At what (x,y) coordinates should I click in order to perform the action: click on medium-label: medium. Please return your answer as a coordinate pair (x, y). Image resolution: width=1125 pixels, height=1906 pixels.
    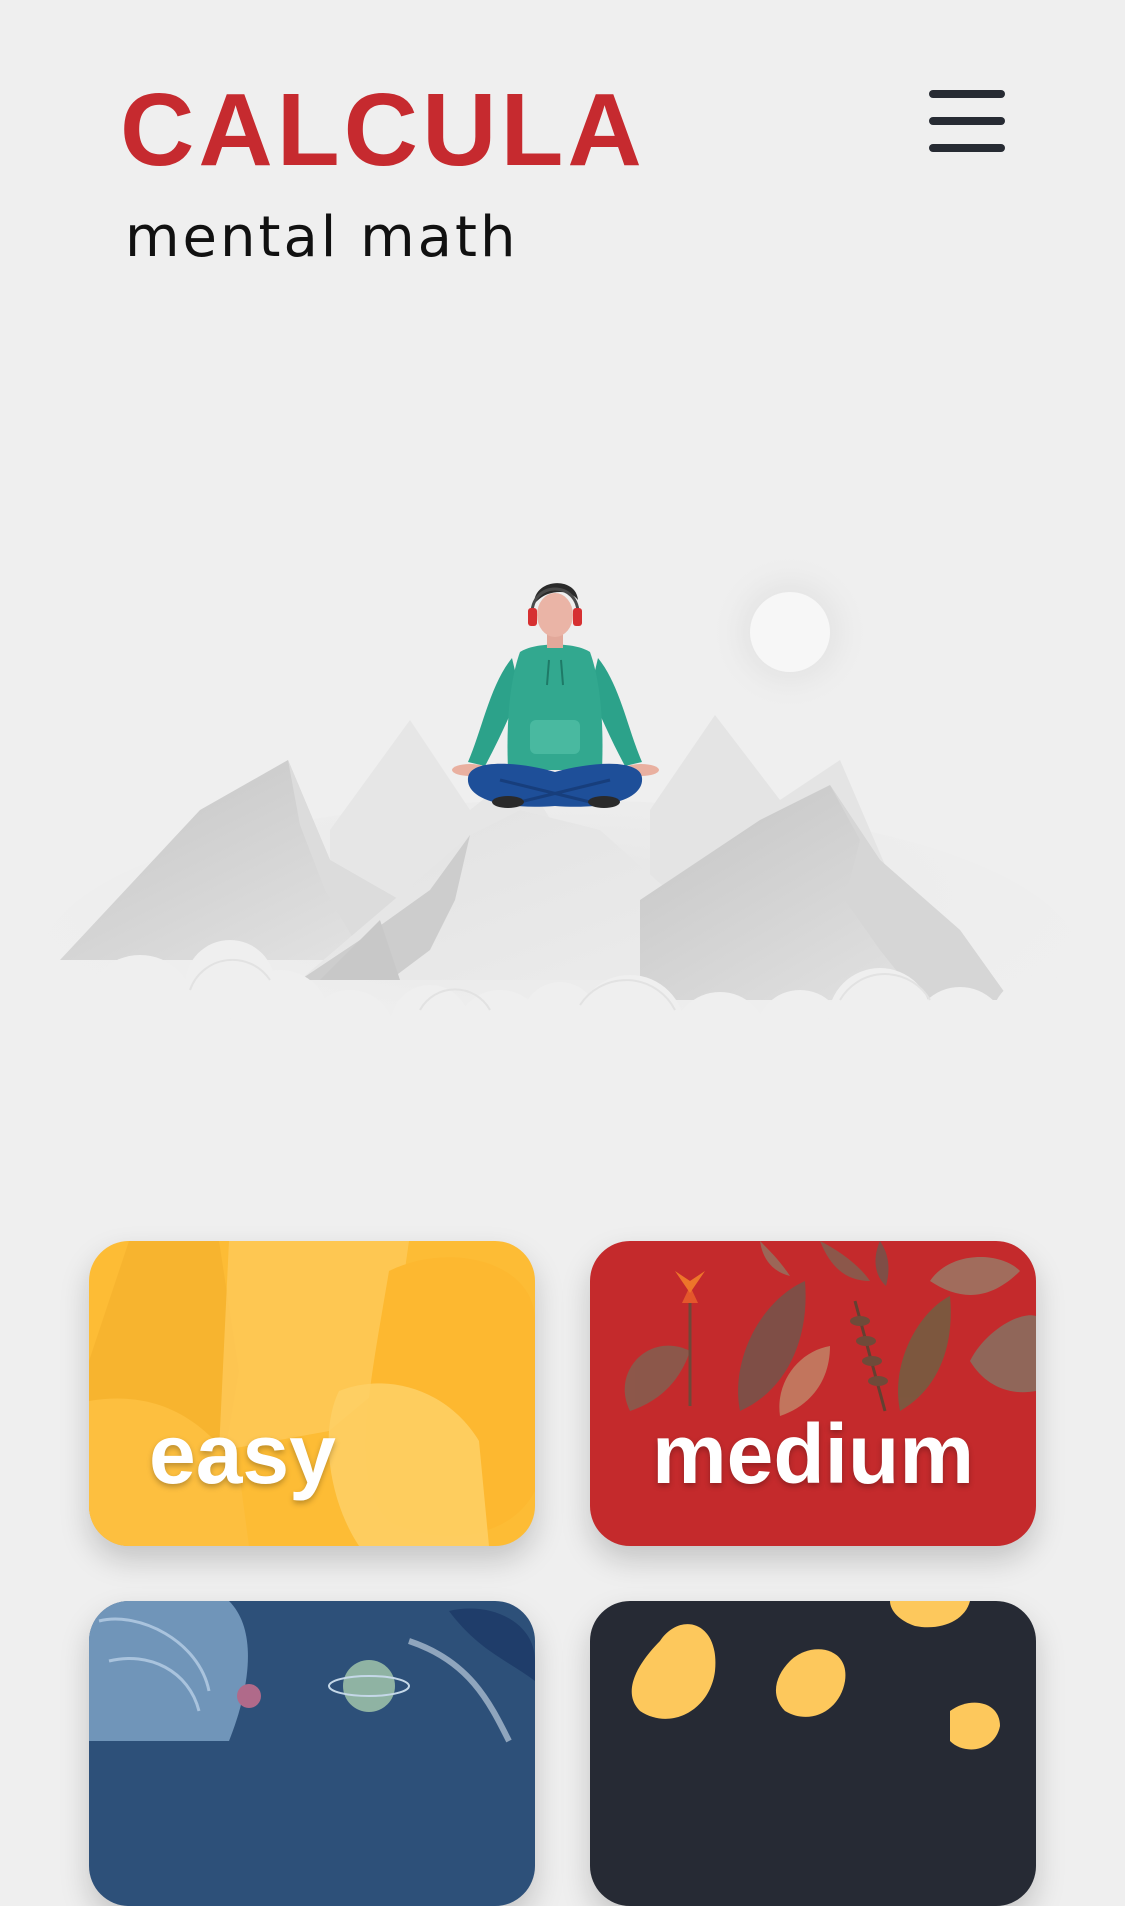
    Looking at the image, I should click on (813, 1454).